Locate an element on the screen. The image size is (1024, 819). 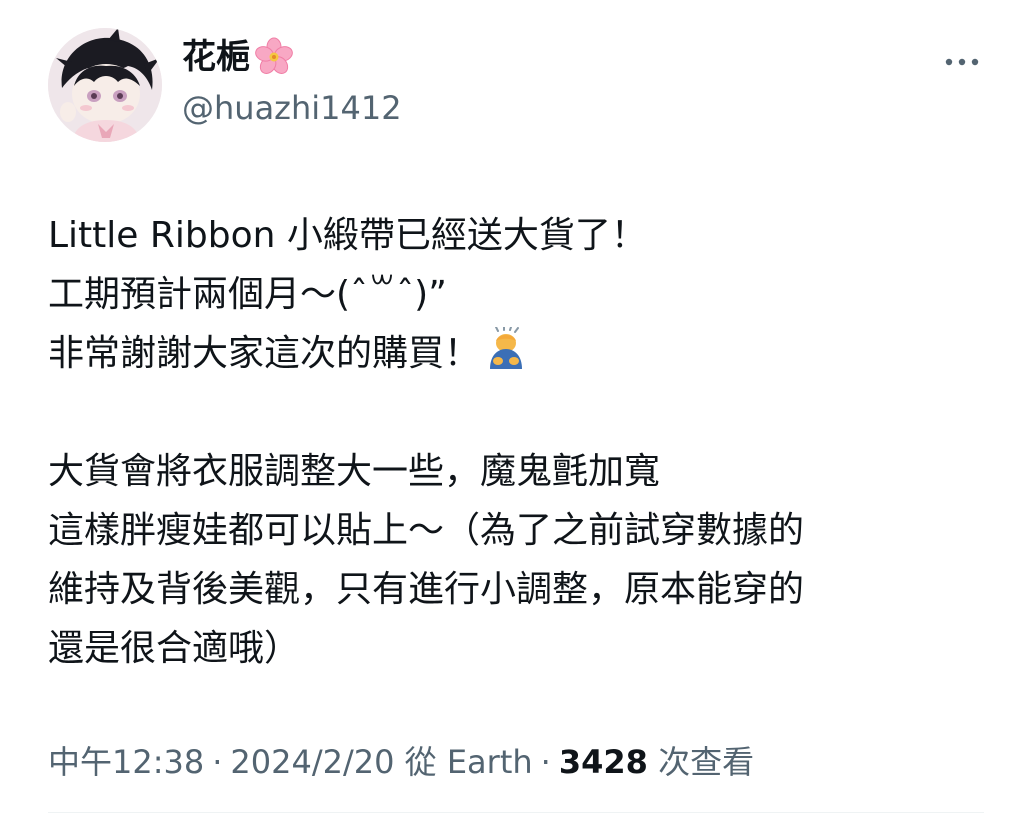
tweet-line: 還是很合適哦） is located at coordinates (174, 648).